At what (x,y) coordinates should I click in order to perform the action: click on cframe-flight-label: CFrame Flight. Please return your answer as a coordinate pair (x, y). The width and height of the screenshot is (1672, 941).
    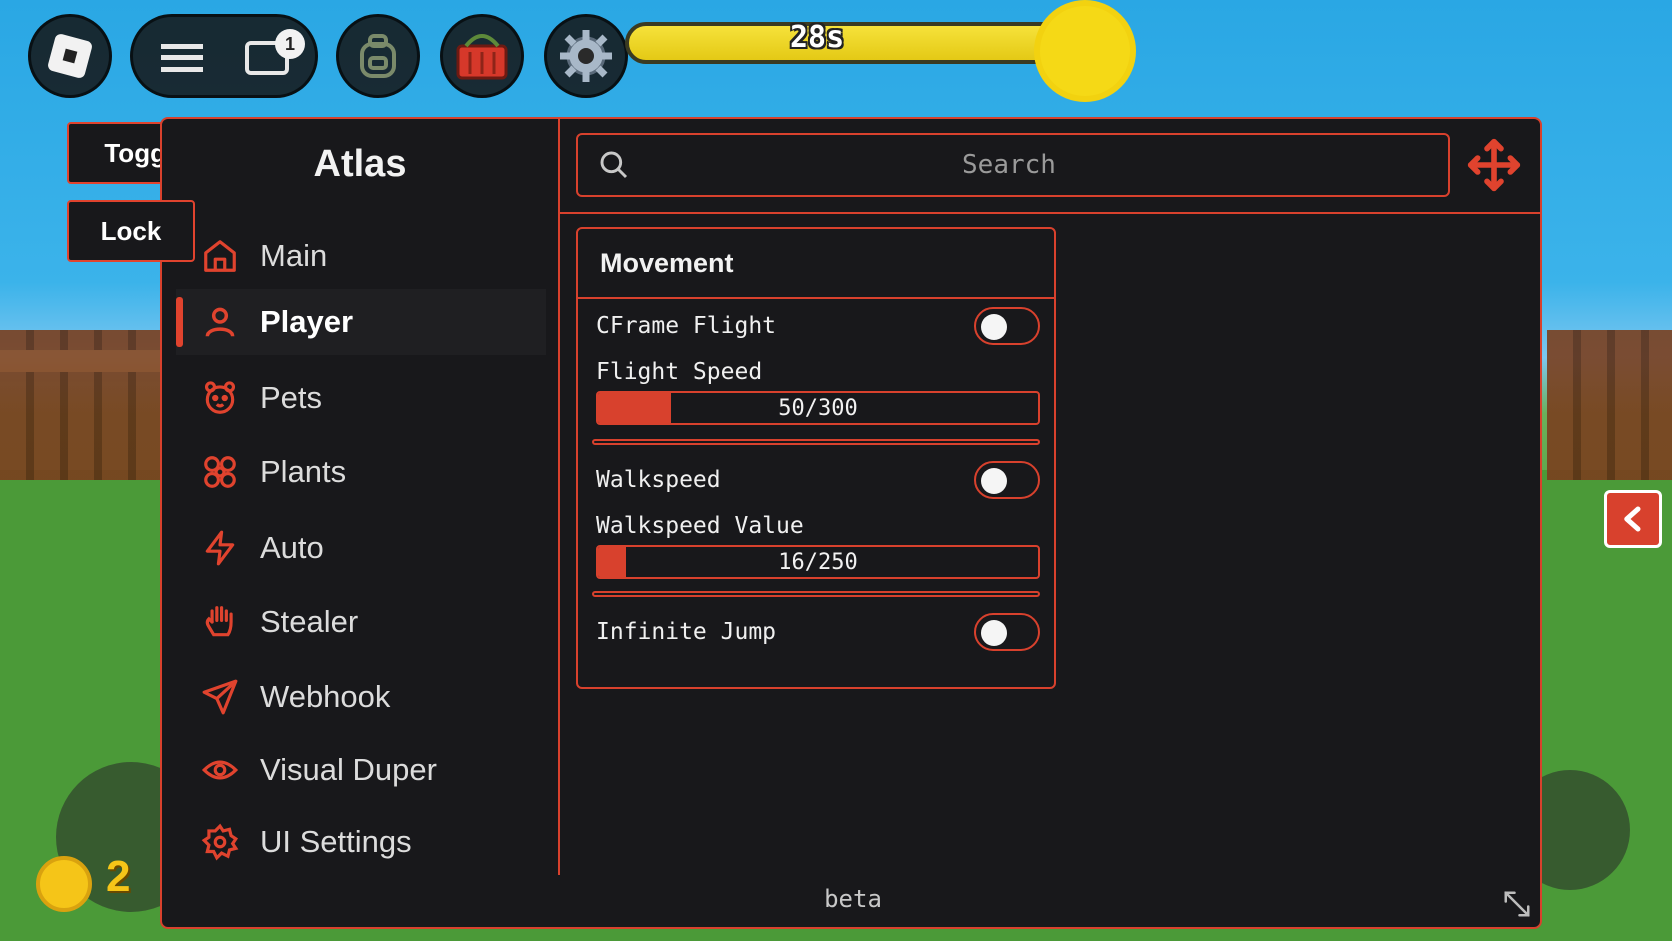
    Looking at the image, I should click on (686, 326).